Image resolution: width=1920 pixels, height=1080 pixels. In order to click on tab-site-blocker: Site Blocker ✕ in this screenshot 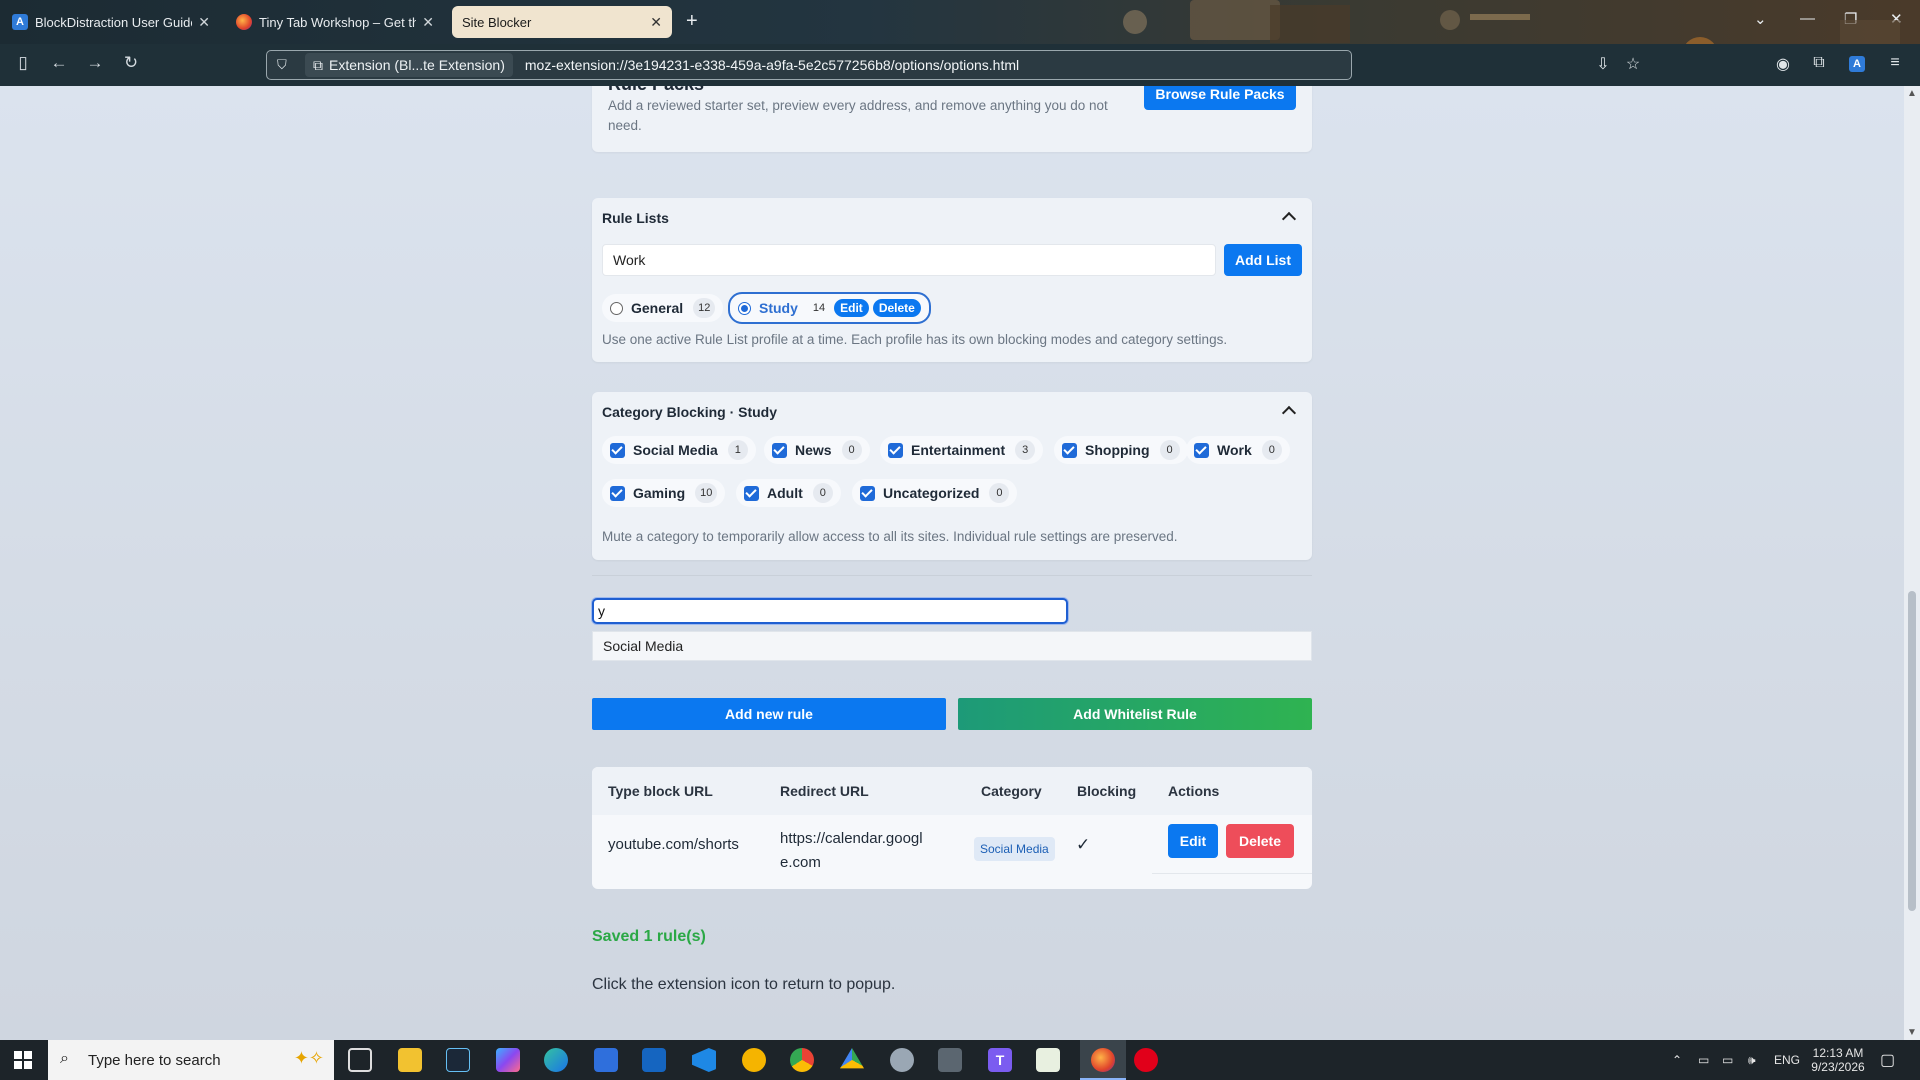, I will do `click(562, 22)`.